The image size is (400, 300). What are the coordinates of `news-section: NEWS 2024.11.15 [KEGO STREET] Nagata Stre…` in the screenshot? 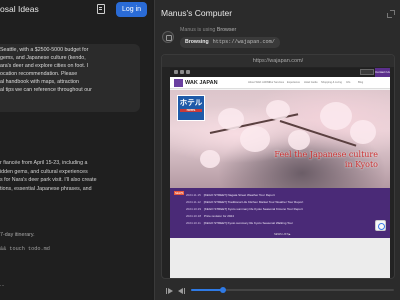 It's located at (280, 213).